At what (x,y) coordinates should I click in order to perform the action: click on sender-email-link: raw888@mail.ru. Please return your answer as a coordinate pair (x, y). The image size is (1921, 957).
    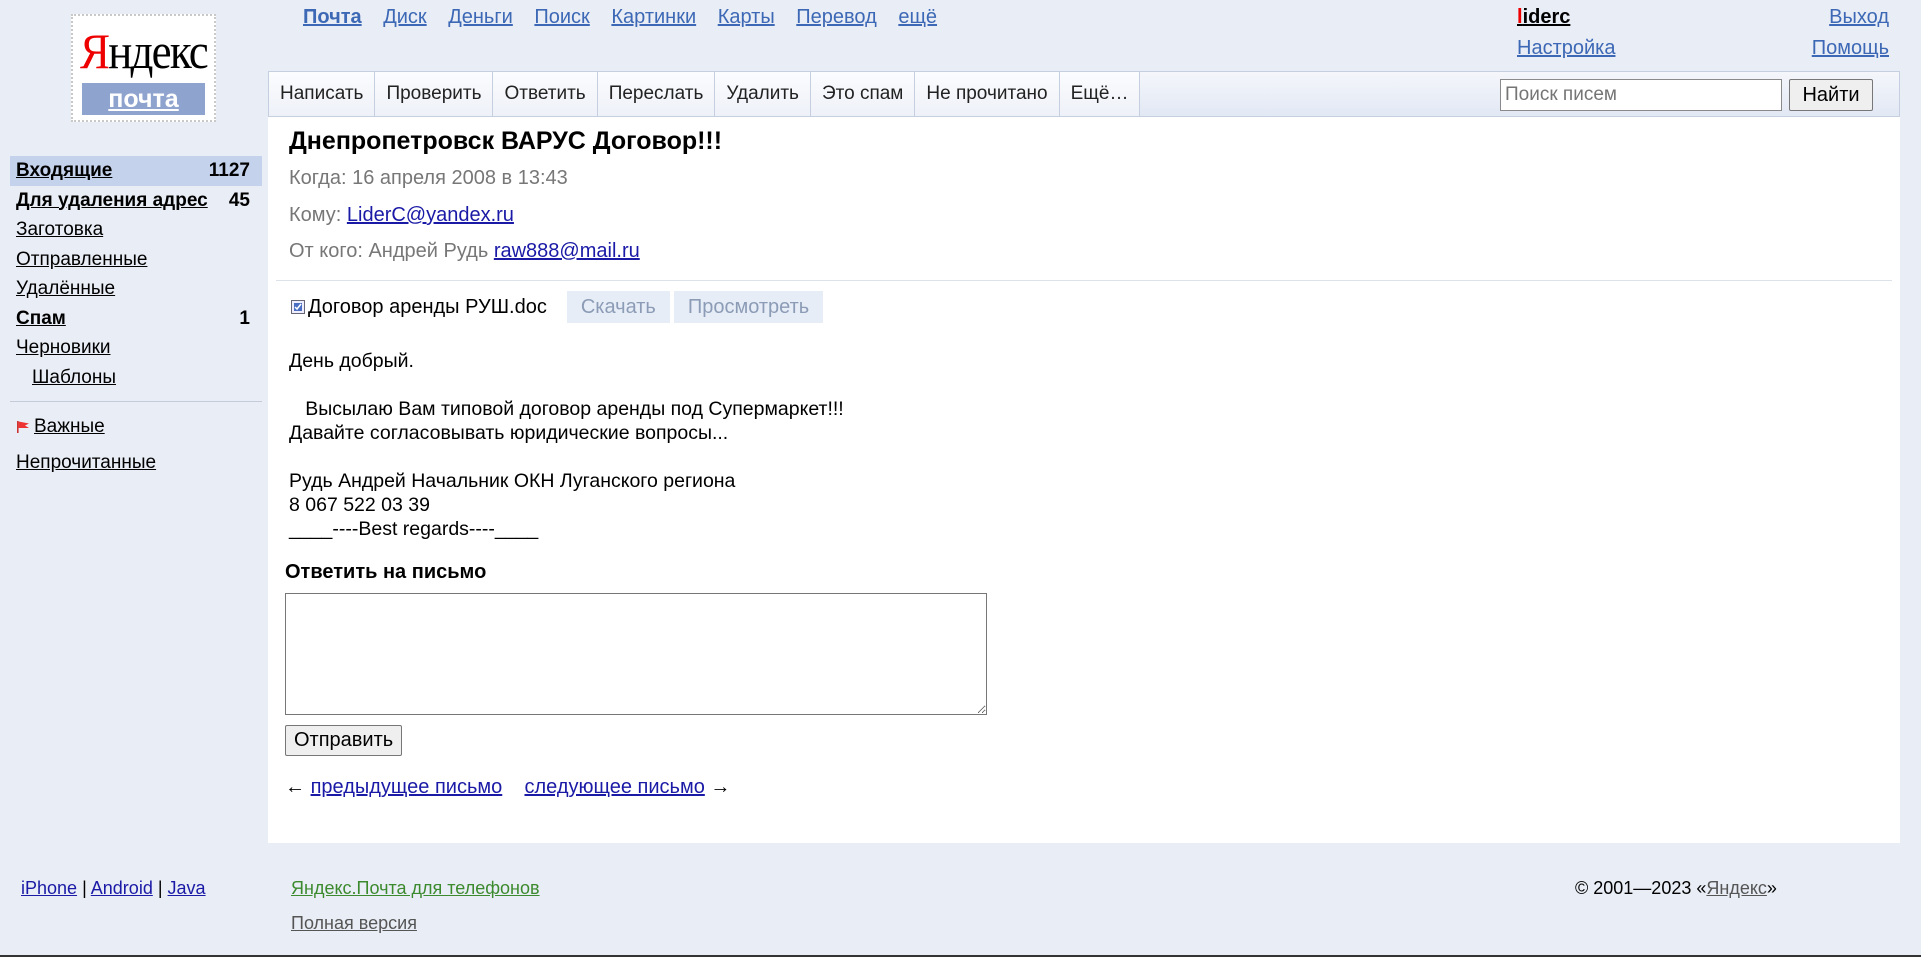
    Looking at the image, I should click on (567, 251).